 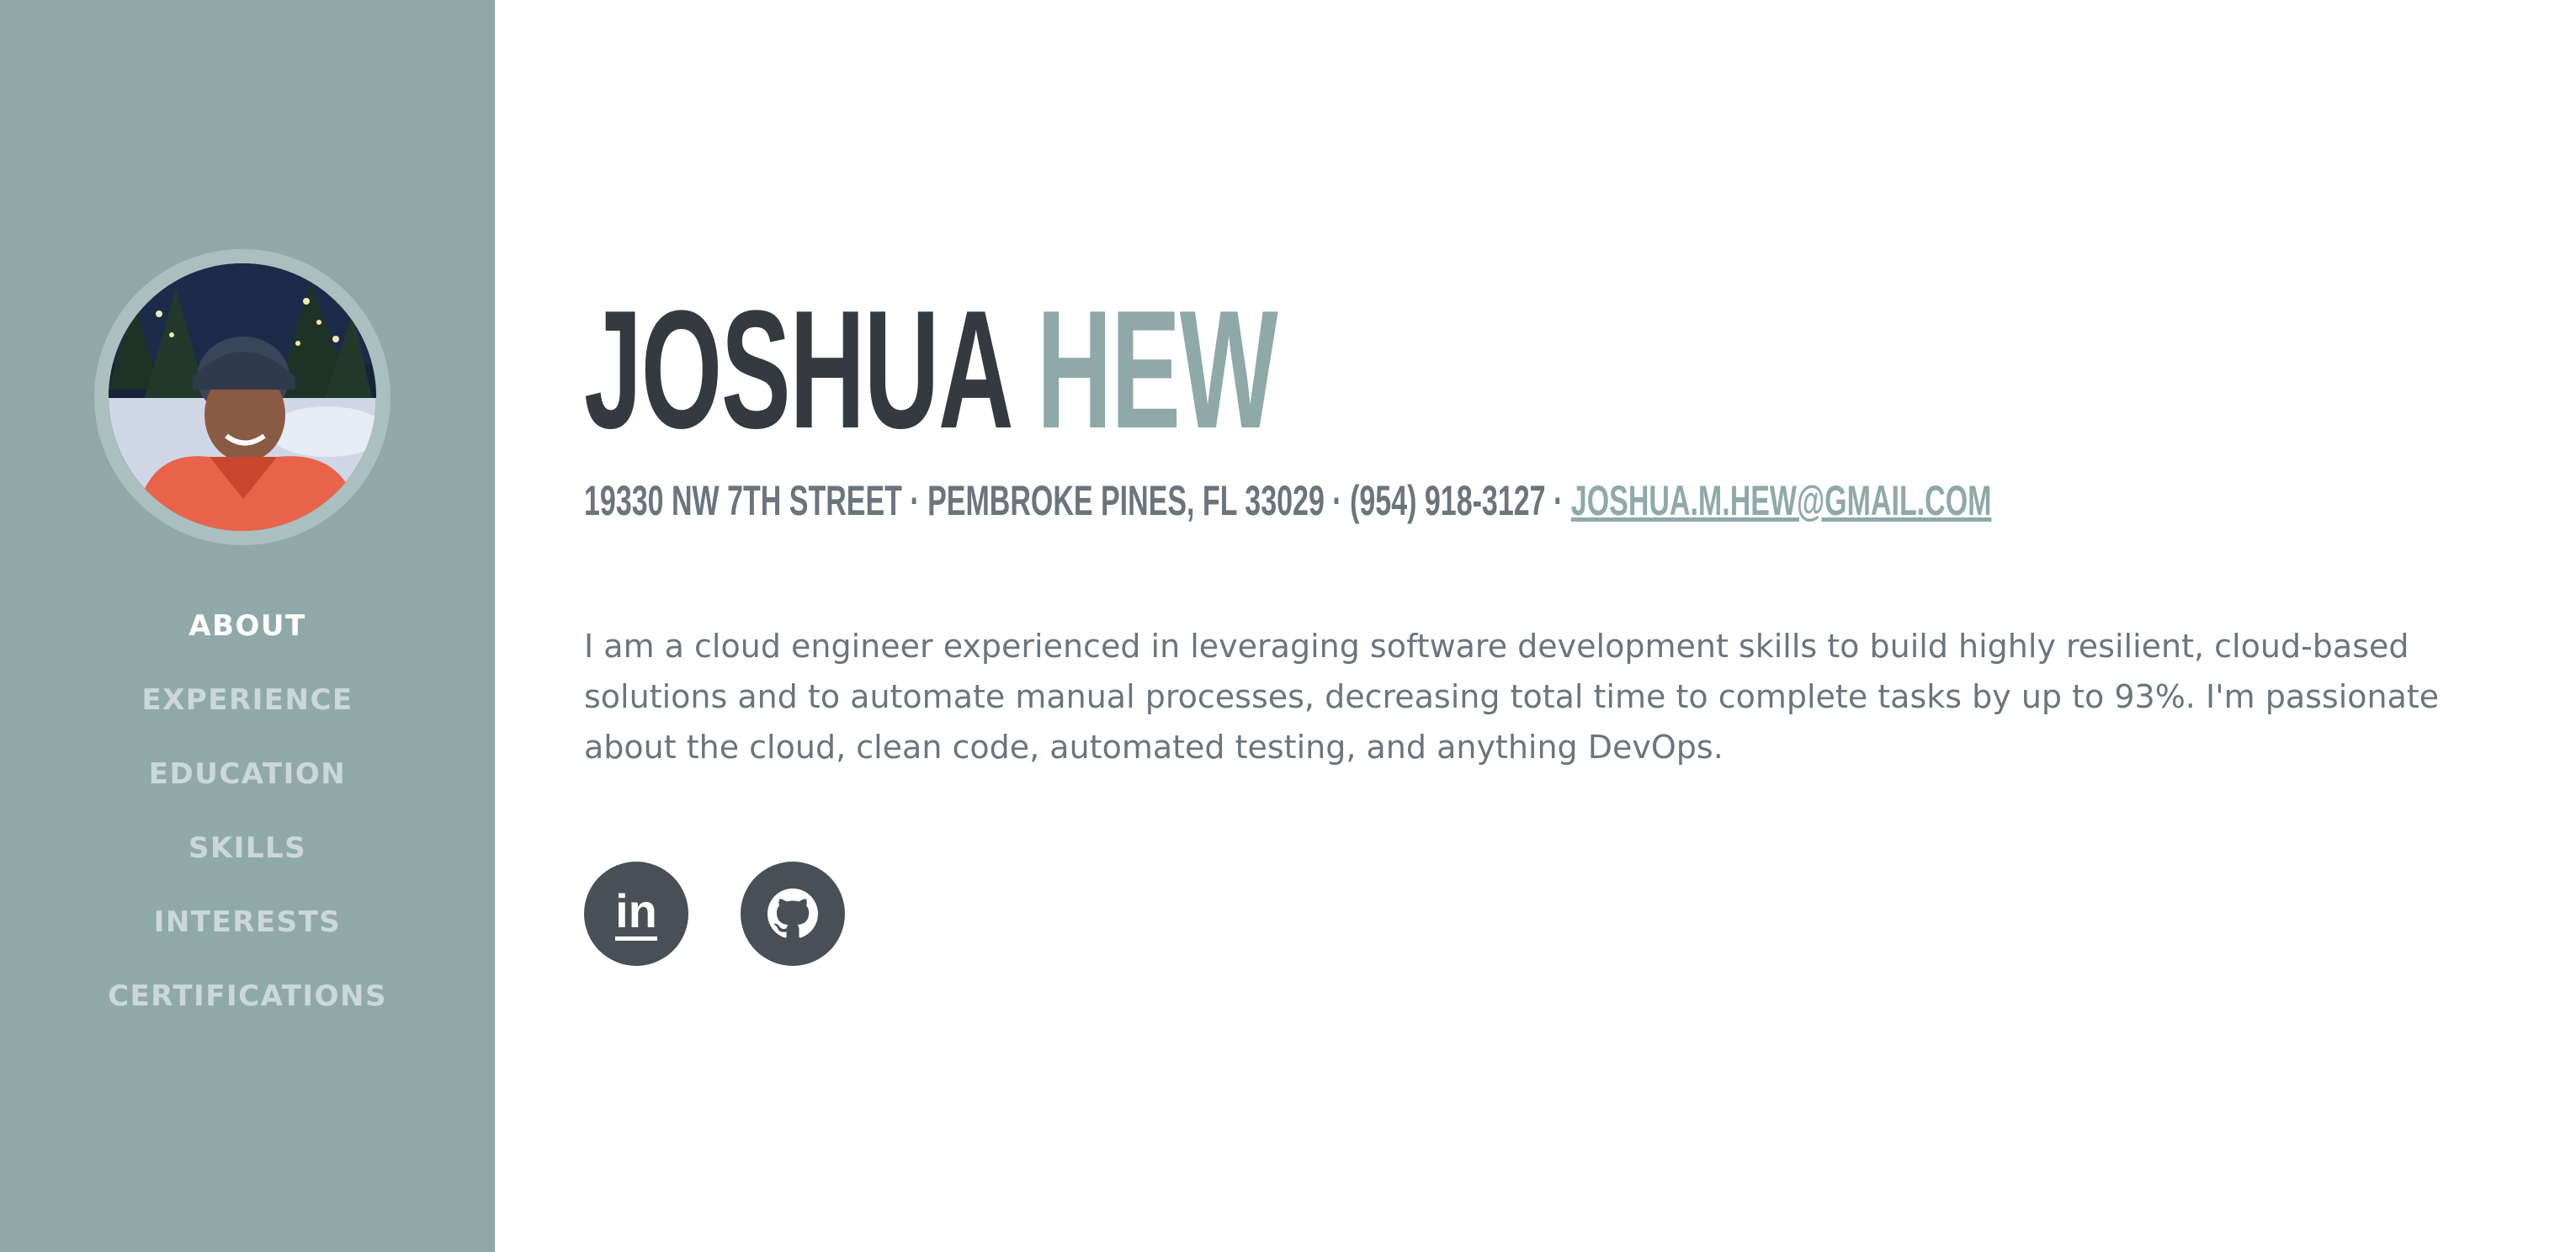 I want to click on nav-link-skills: Skills, so click(x=247, y=848).